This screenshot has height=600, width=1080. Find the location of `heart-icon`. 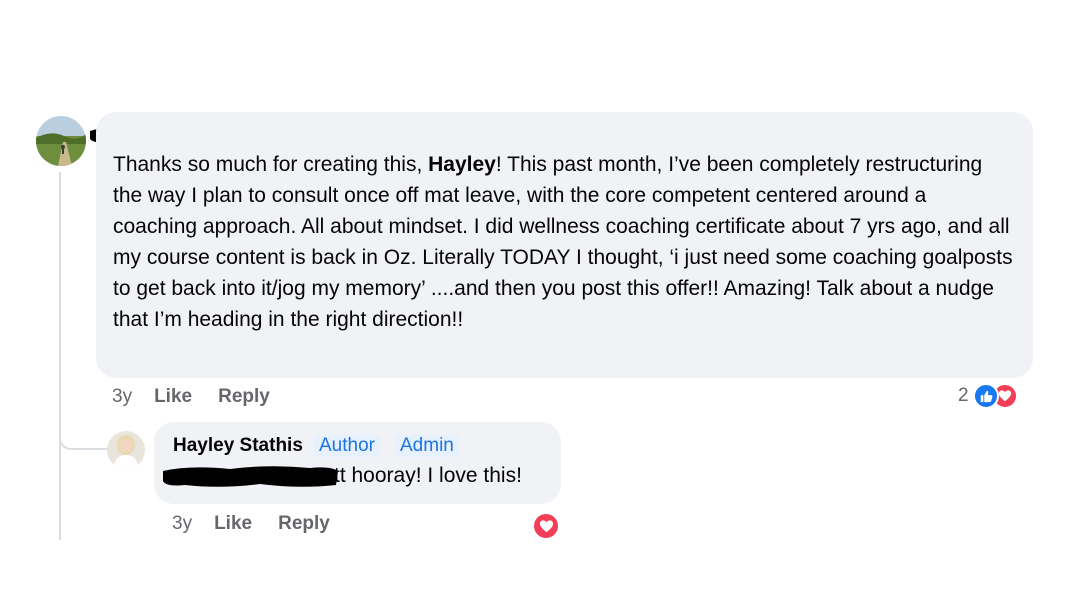

heart-icon is located at coordinates (546, 526).